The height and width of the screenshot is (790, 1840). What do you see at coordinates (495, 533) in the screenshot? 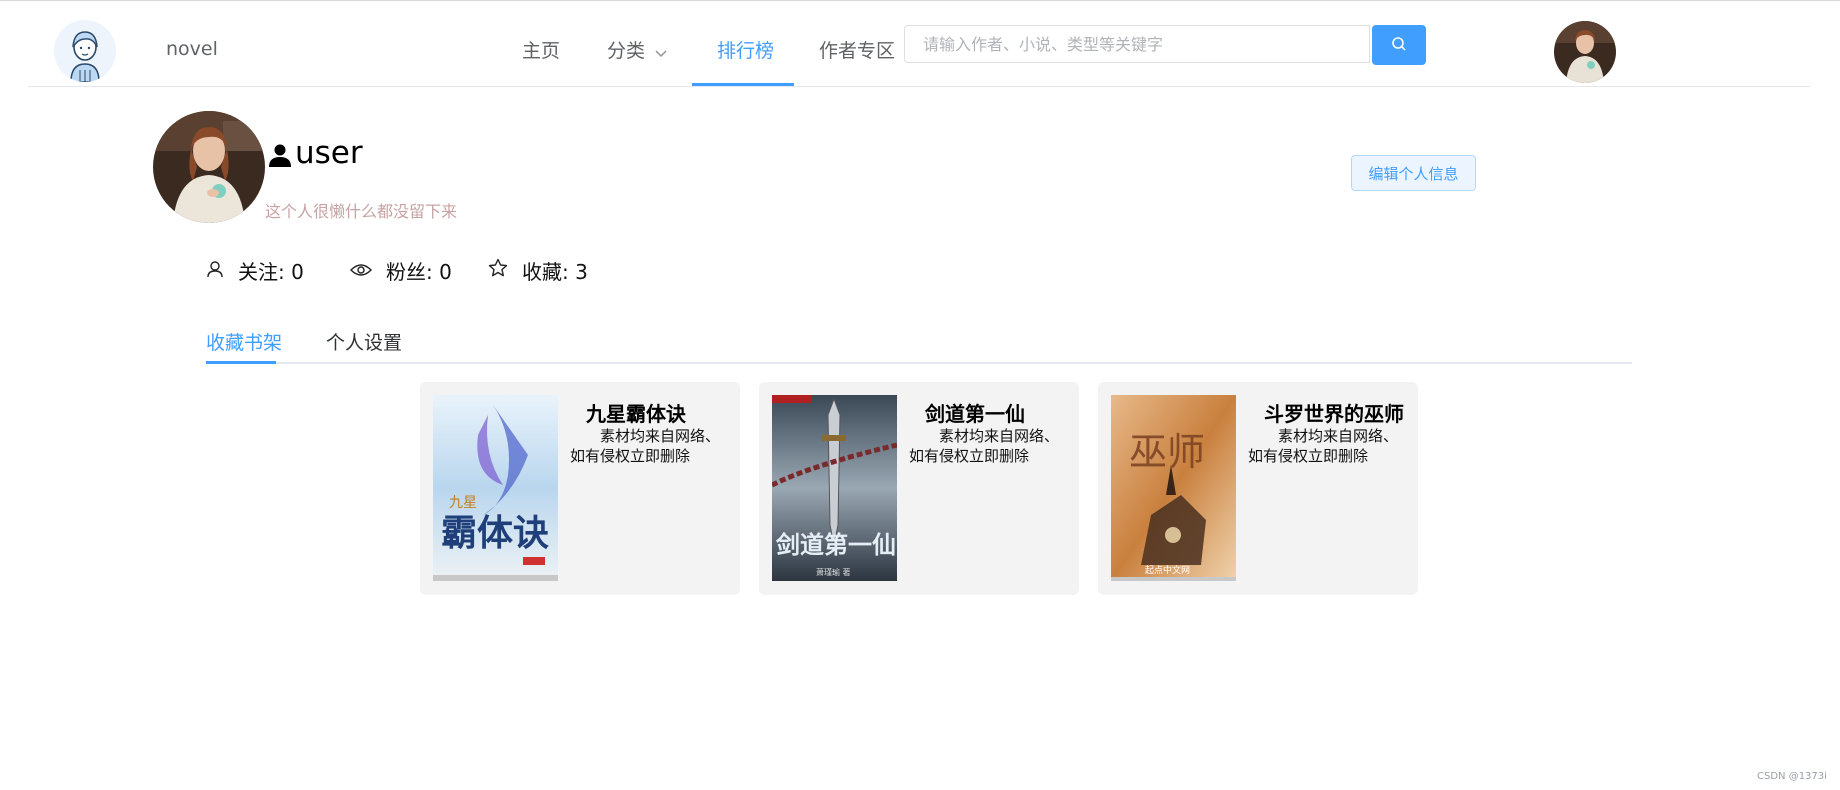
I see `cover-title-text: 霸体诀` at bounding box center [495, 533].